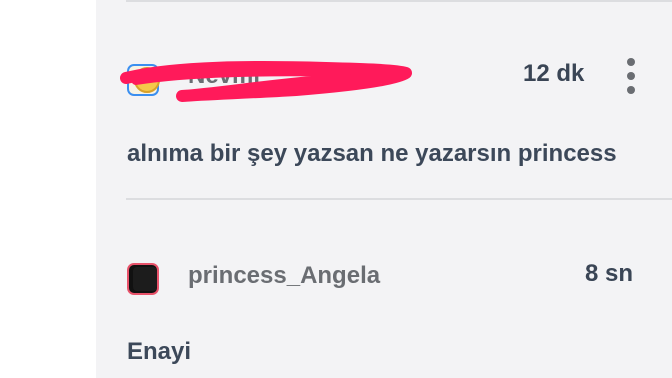 The height and width of the screenshot is (378, 672). I want to click on comment-timestamp: 12 dk, so click(554, 73).